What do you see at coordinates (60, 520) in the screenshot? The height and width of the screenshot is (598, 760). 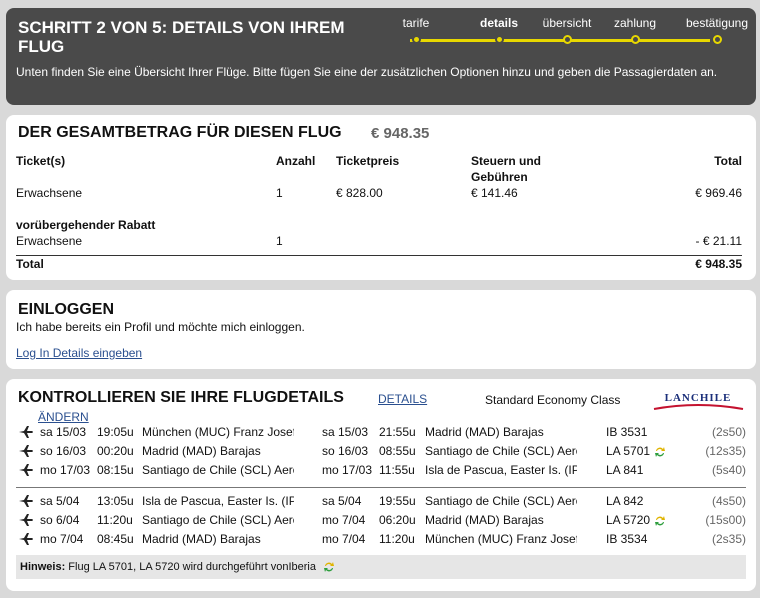 I see `departure-date: so 6/04` at bounding box center [60, 520].